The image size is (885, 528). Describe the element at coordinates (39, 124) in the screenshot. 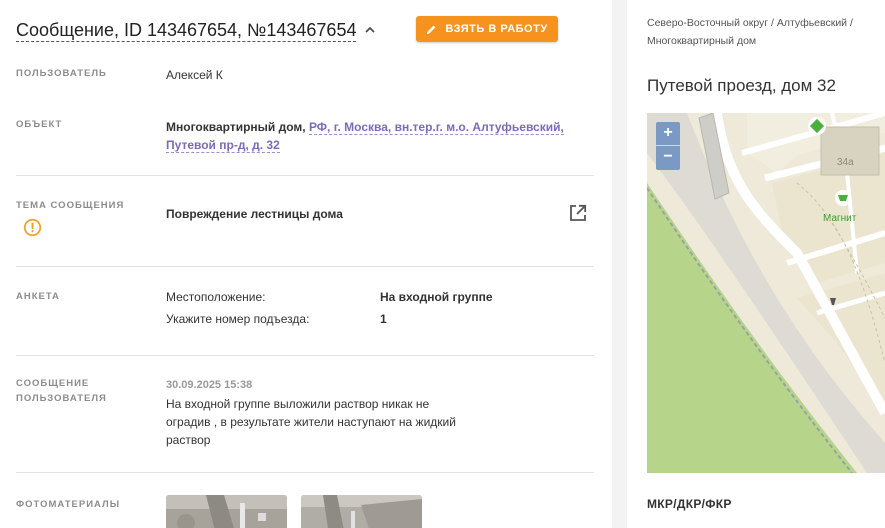

I see `object-label: ОБЪЕКТ` at that location.